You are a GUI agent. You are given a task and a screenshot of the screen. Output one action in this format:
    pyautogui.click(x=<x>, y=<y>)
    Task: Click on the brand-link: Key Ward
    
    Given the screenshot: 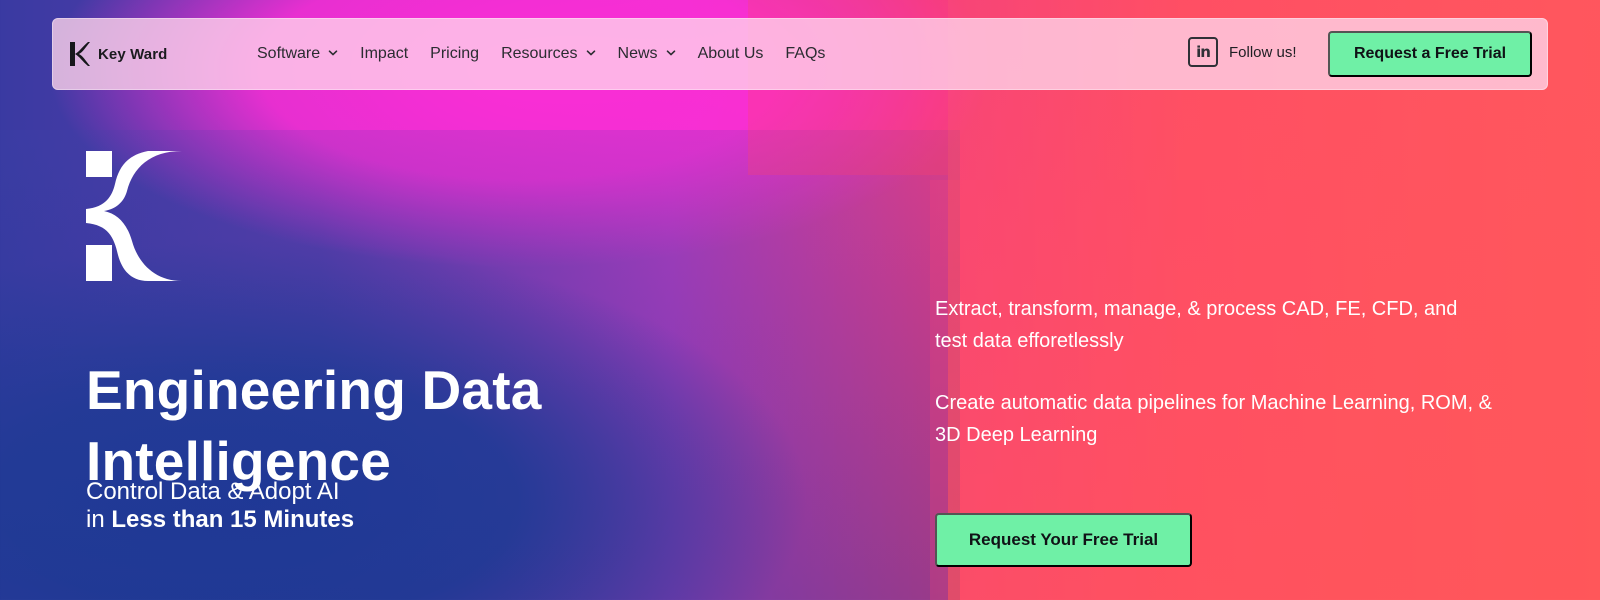 What is the action you would take?
    pyautogui.click(x=118, y=54)
    